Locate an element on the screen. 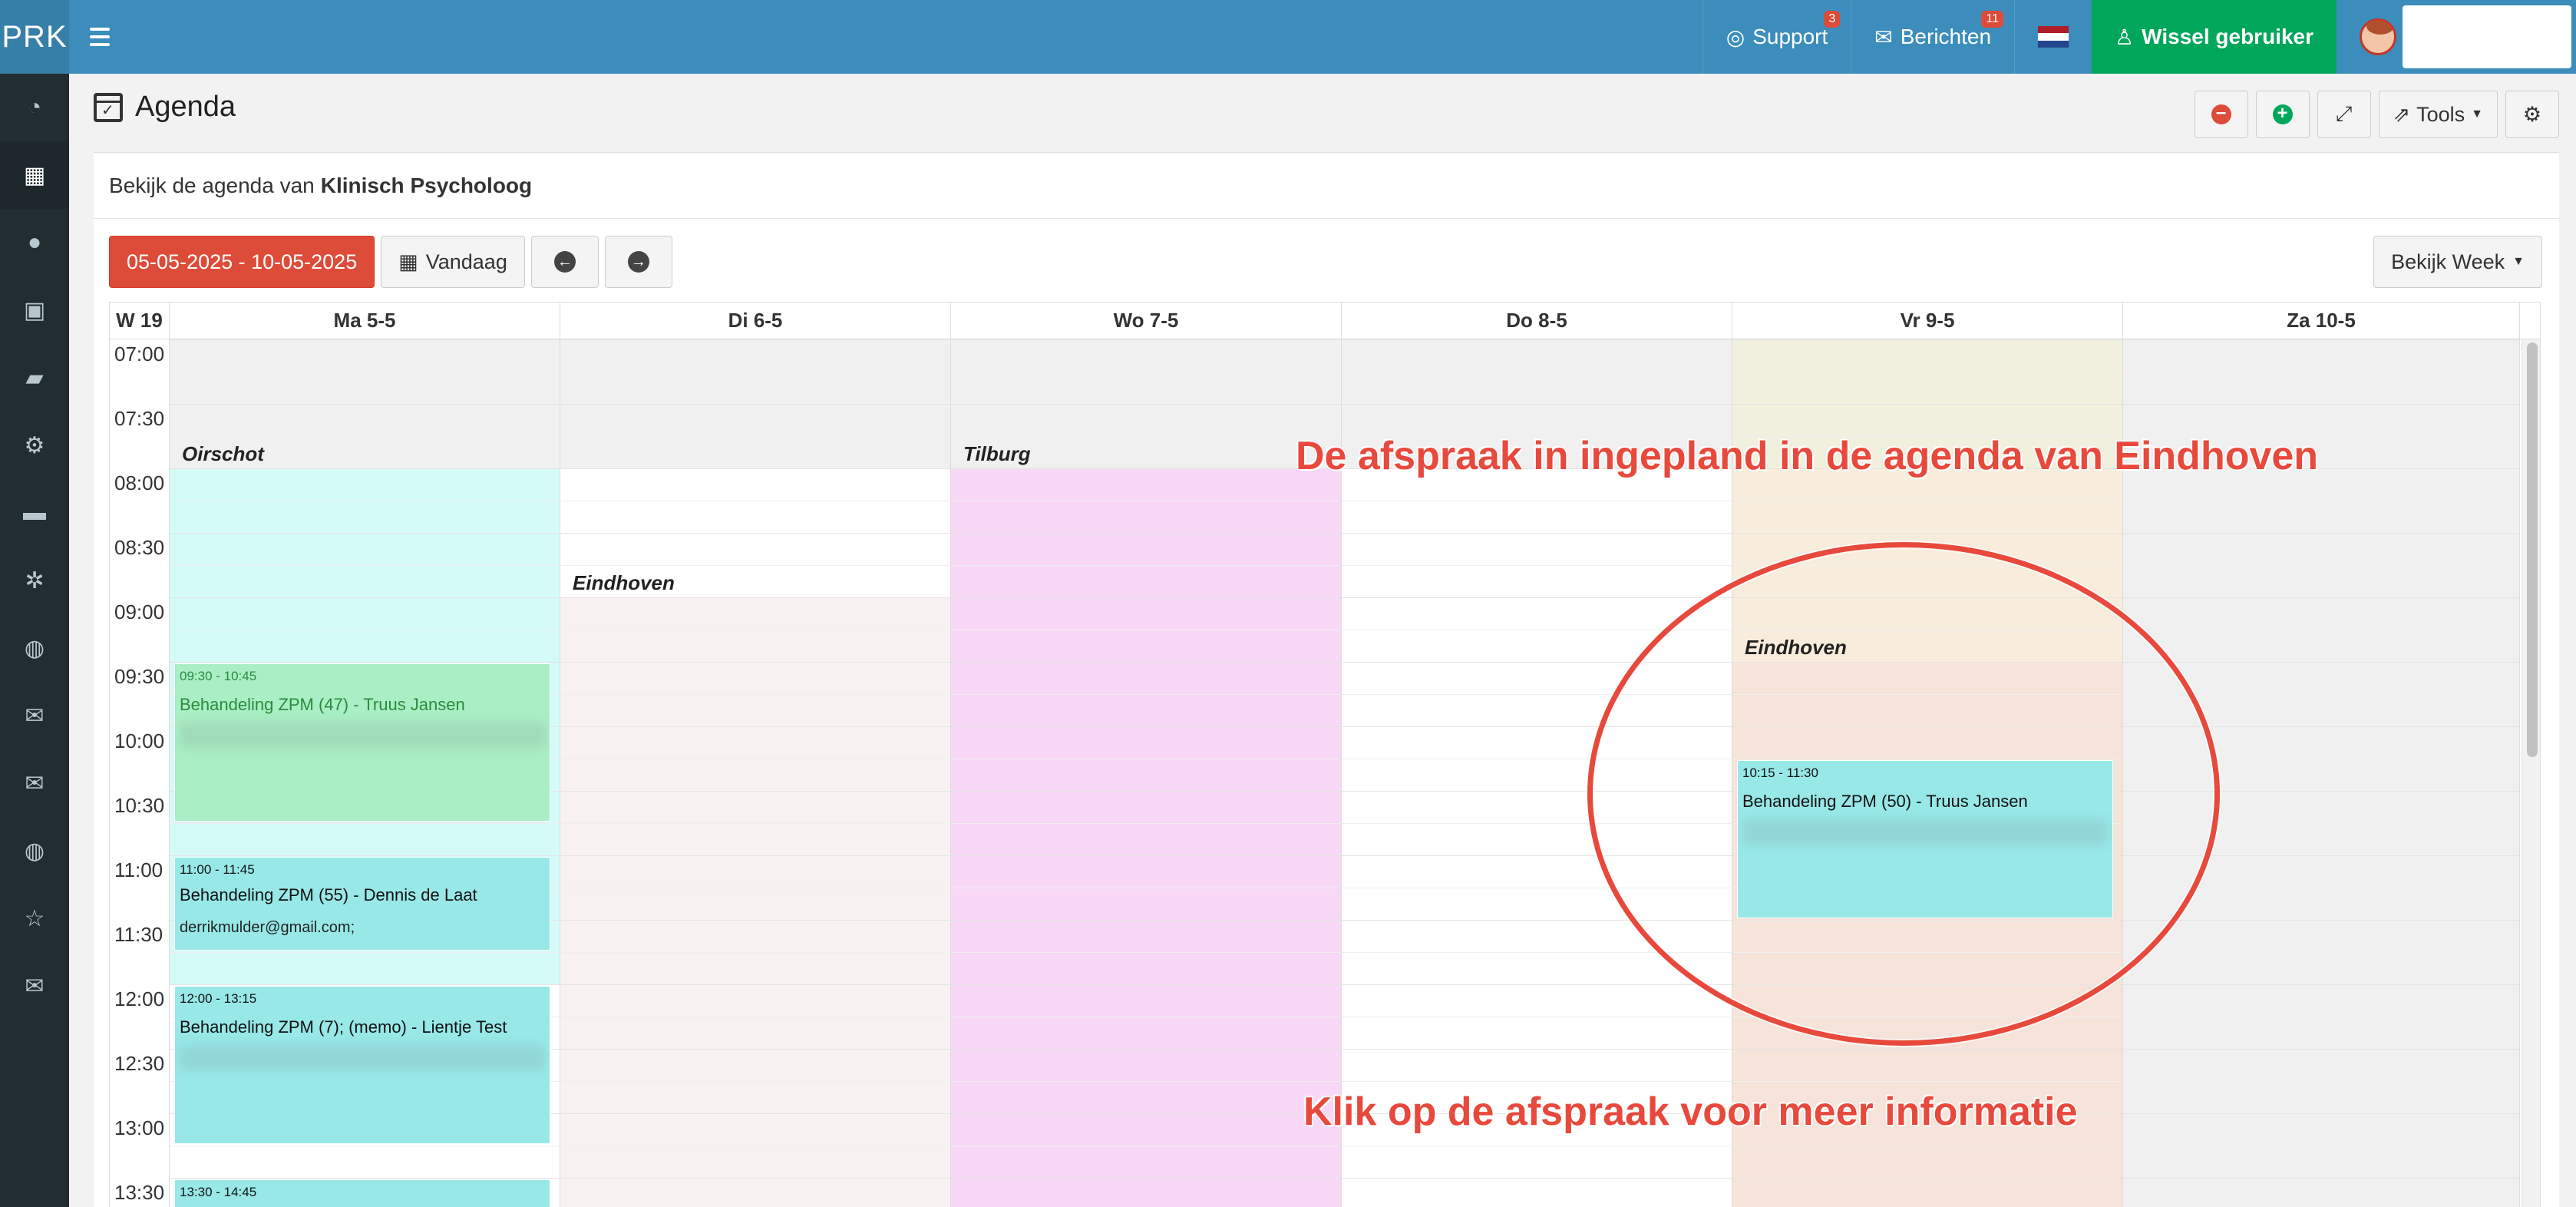  page-header: Agenda is located at coordinates (165, 107).